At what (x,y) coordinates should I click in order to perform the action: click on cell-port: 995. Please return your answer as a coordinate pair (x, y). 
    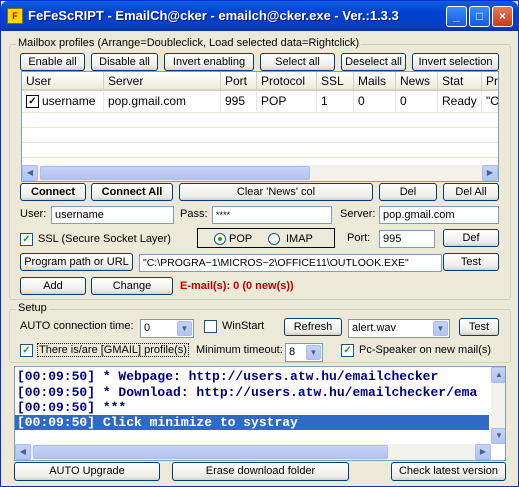
    Looking at the image, I should click on (239, 101).